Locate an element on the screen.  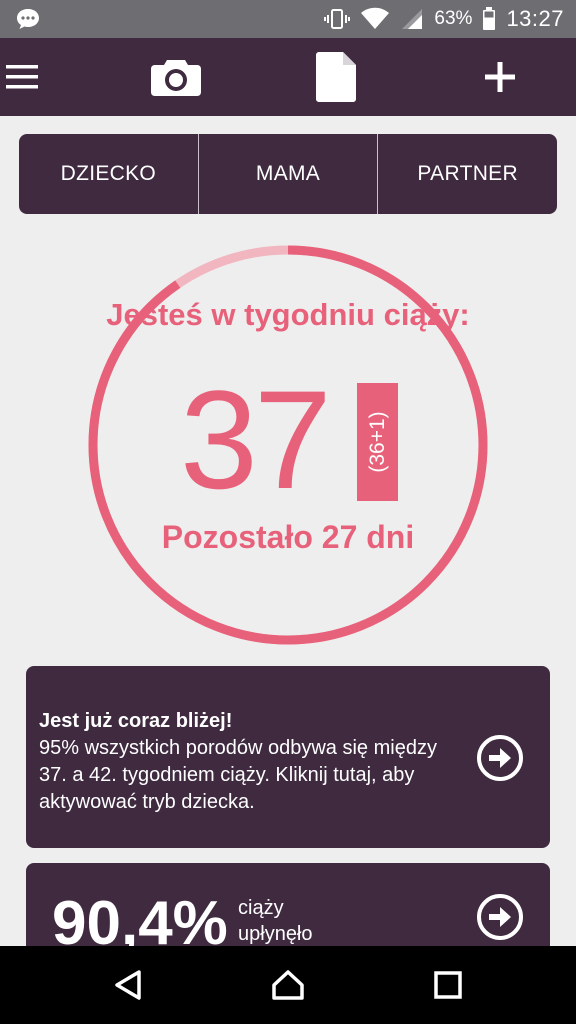
segment-tabs: DZIECKO MAMA PARTNER is located at coordinates (288, 174).